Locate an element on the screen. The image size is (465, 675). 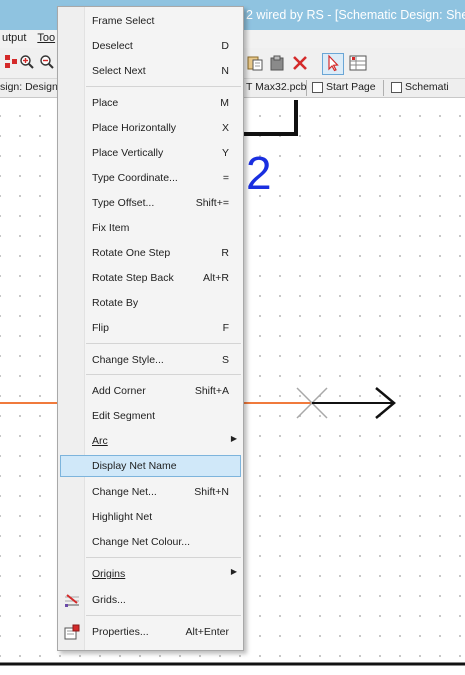
menu-item-label: Rotate By is located at coordinates (115, 303).